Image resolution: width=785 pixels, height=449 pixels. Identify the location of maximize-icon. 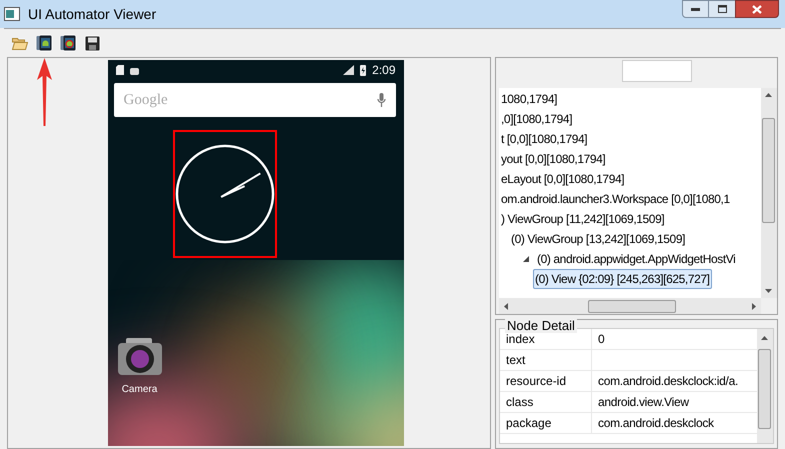
(722, 9).